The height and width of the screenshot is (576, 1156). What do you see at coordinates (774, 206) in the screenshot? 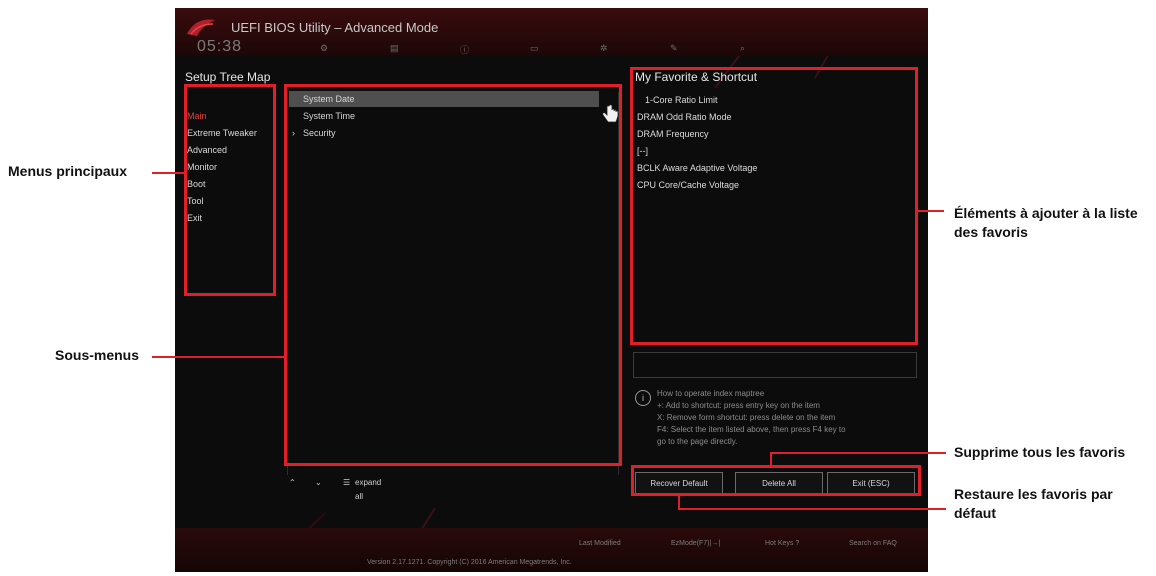
I see `highlight-favorites` at bounding box center [774, 206].